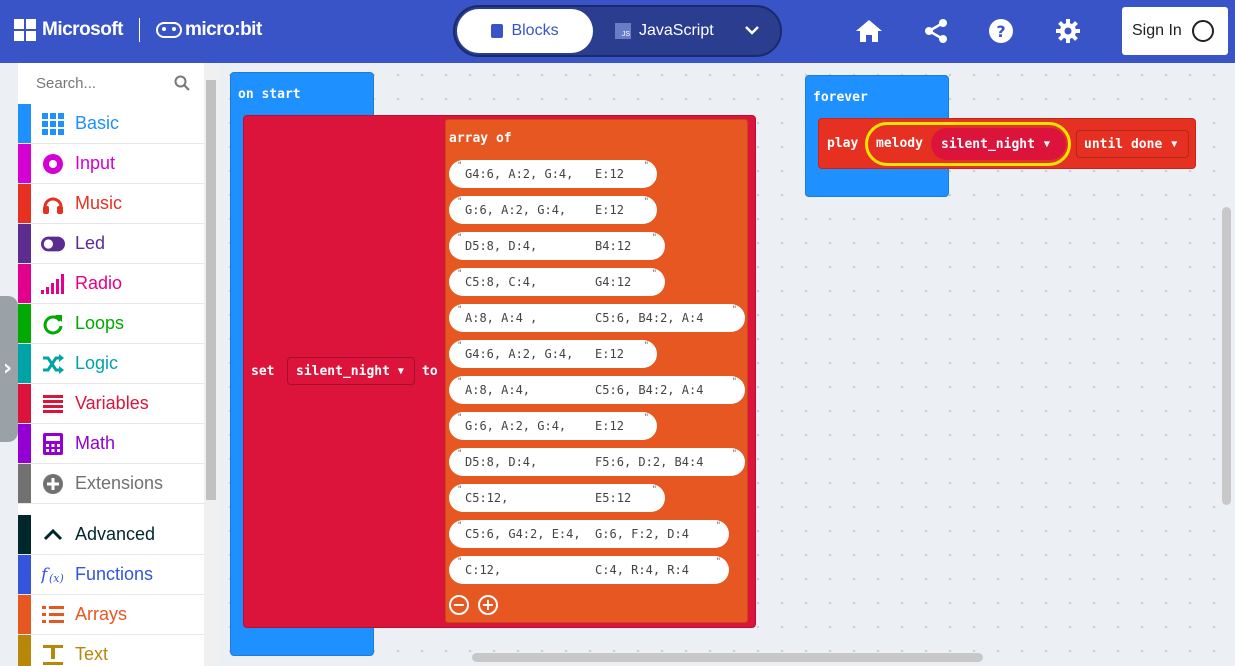  I want to click on variable-dropdown: silent_night ▼, so click(351, 371).